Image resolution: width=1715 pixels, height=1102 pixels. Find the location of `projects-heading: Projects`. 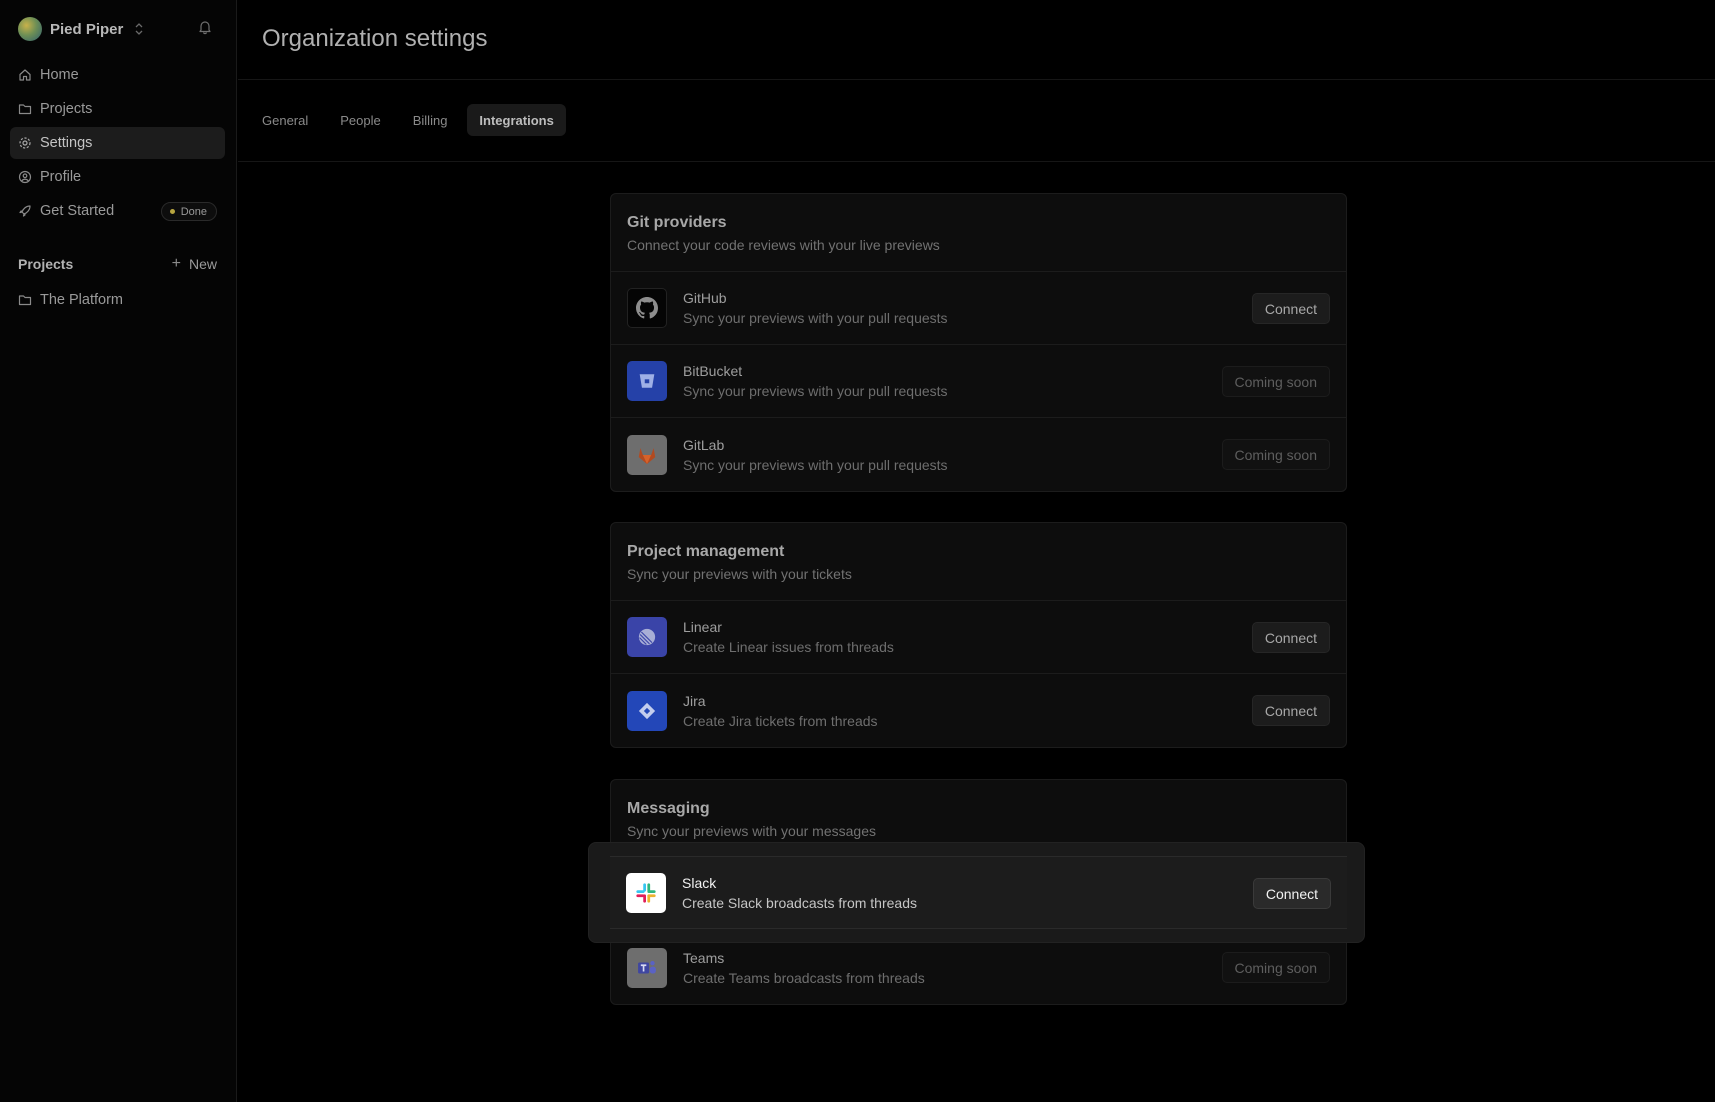

projects-heading: Projects is located at coordinates (46, 264).